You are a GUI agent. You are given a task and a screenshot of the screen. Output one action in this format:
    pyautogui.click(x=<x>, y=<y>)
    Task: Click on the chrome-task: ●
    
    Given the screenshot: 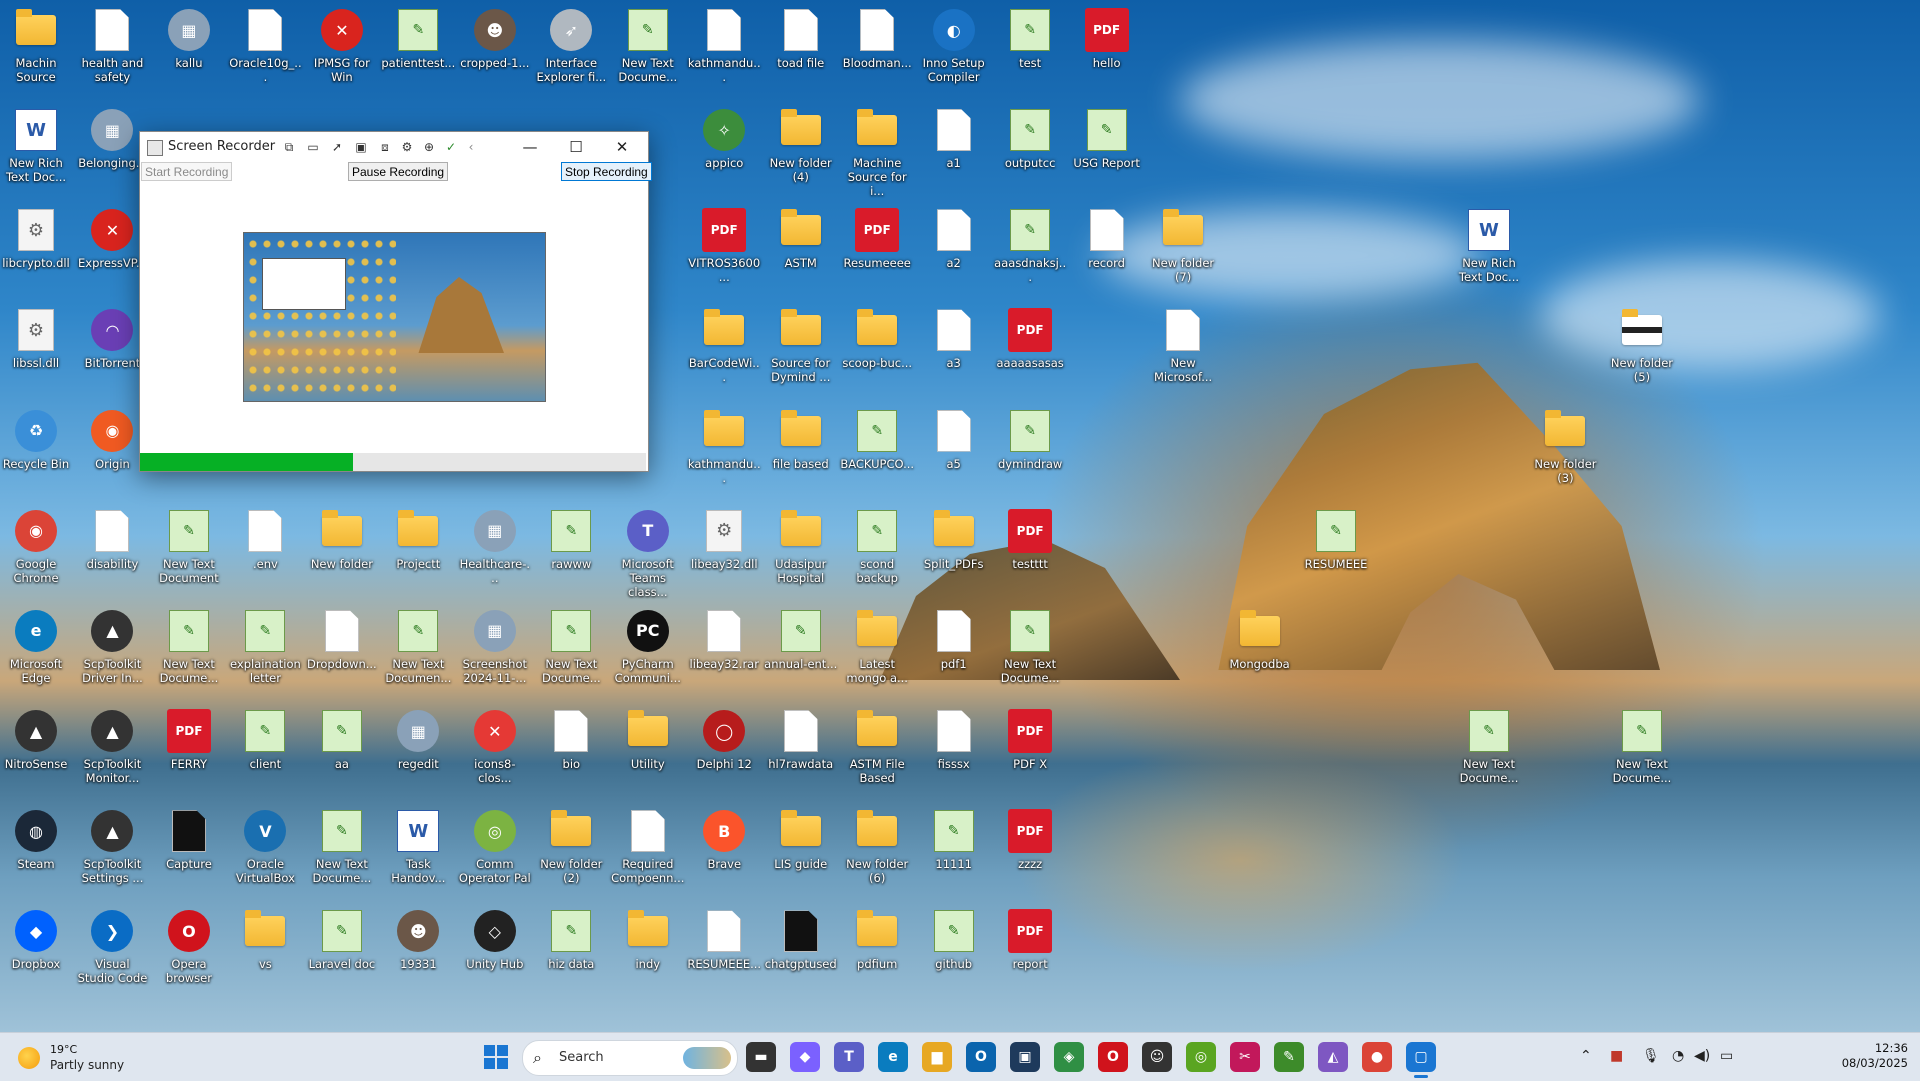 What is the action you would take?
    pyautogui.click(x=1377, y=1057)
    